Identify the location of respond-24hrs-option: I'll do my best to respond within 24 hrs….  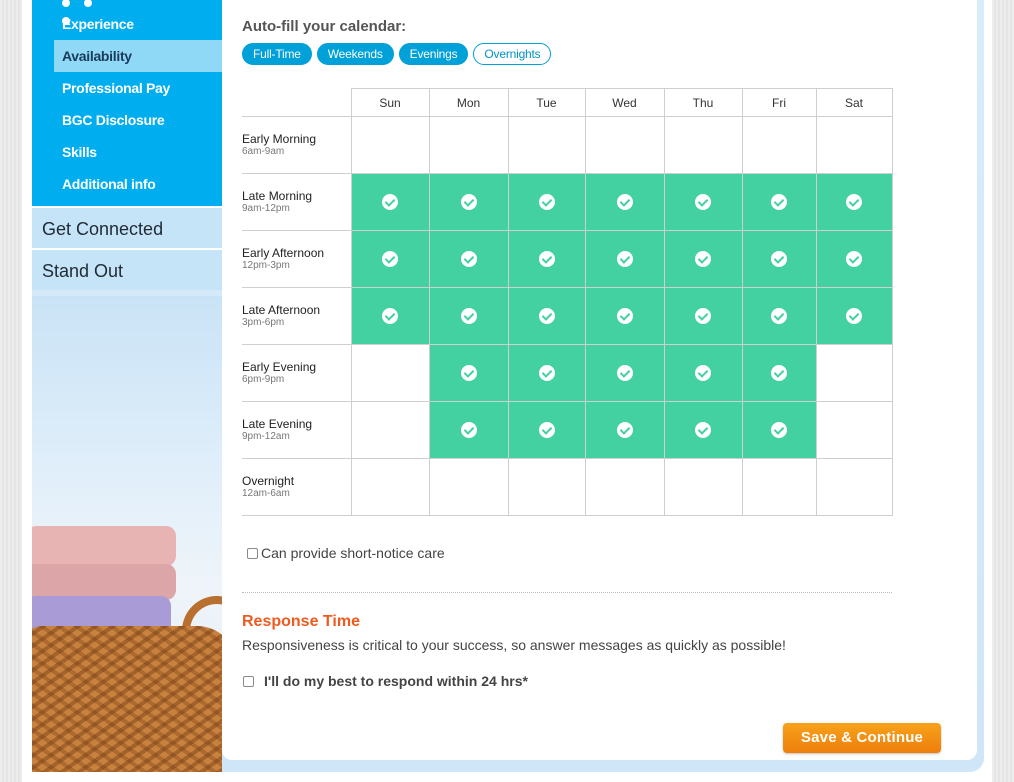
(385, 681).